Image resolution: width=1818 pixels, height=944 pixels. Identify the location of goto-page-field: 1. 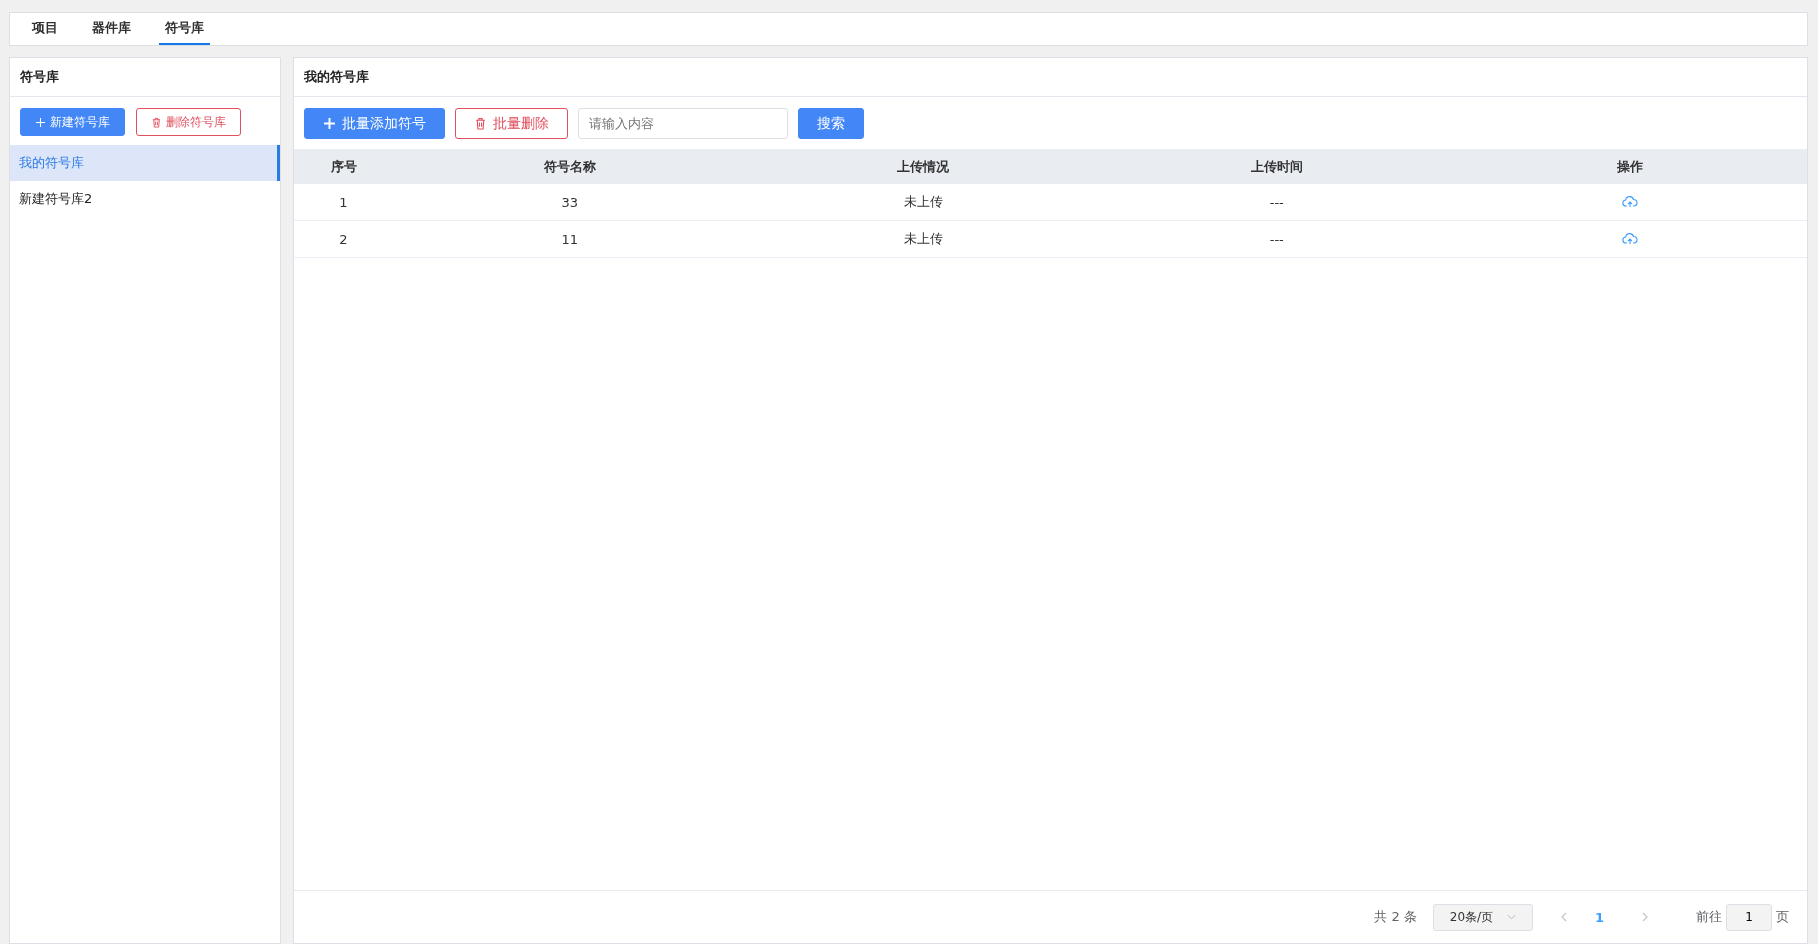
(1749, 917).